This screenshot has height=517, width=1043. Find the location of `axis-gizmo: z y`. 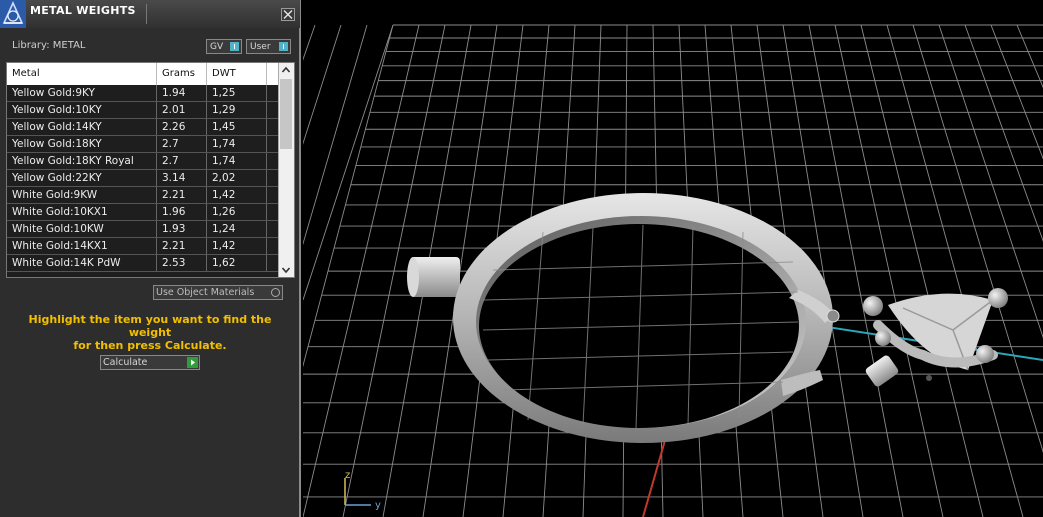

axis-gizmo: z y is located at coordinates (362, 490).